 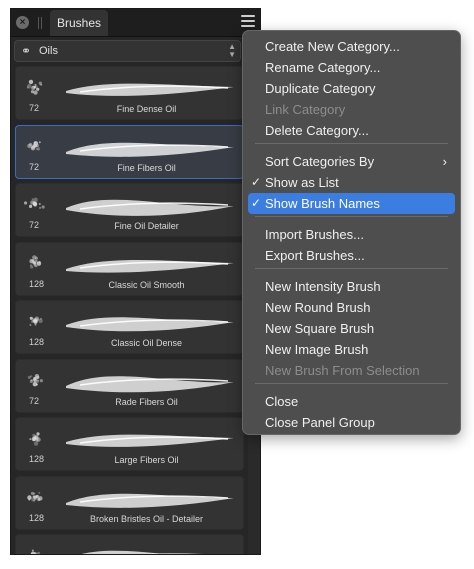 What do you see at coordinates (320, 328) in the screenshot?
I see `menu-item-label: New Square Brush` at bounding box center [320, 328].